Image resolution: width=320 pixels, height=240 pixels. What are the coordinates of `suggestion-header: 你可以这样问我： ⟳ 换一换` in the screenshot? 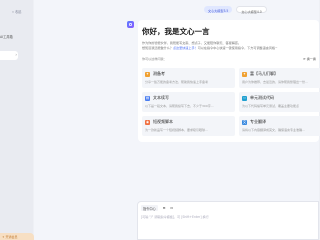 It's located at (229, 58).